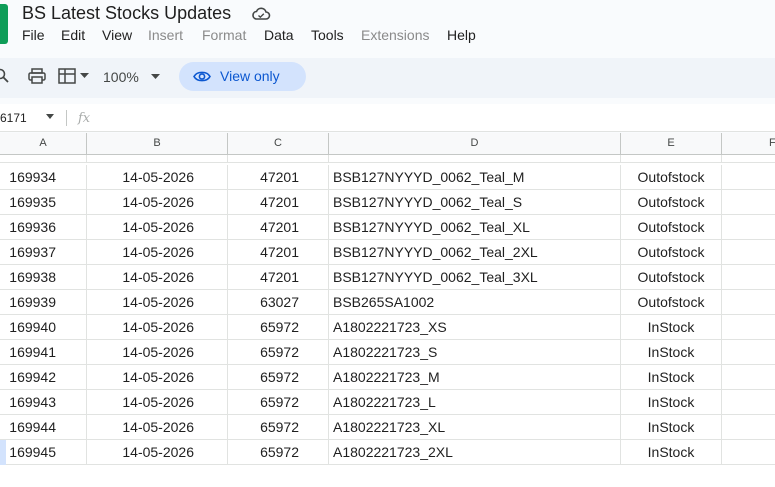 The height and width of the screenshot is (487, 775). Describe the element at coordinates (157, 144) in the screenshot. I see `column-header-b: B` at that location.